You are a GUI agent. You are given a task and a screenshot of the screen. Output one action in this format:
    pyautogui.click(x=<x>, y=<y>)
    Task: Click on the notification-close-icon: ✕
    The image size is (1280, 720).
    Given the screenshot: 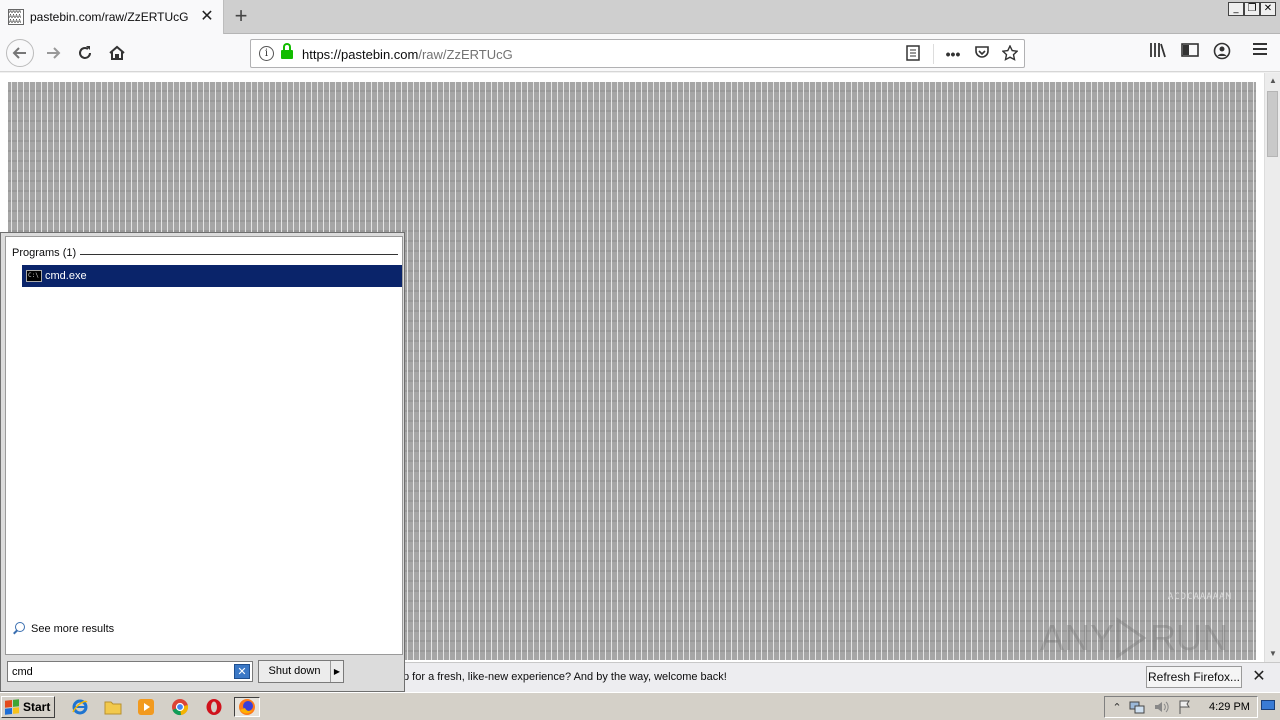 What is the action you would take?
    pyautogui.click(x=1259, y=677)
    